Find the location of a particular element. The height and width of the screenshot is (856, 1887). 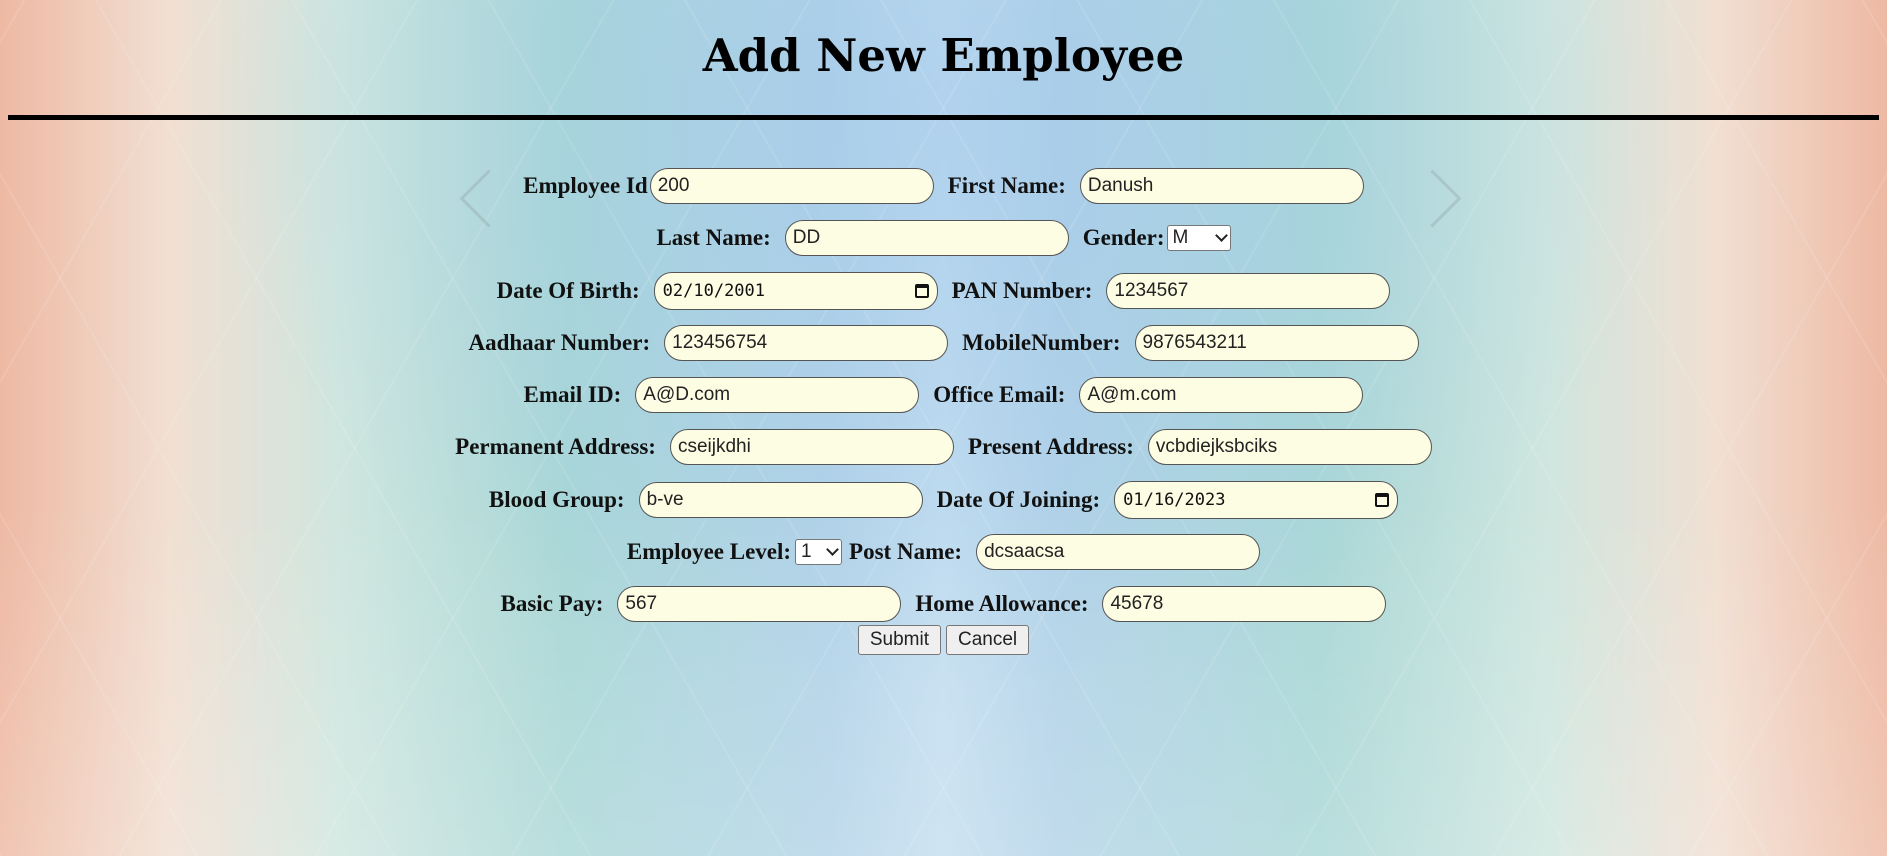

dob-date-input: 02/10/2001 is located at coordinates (795, 290).